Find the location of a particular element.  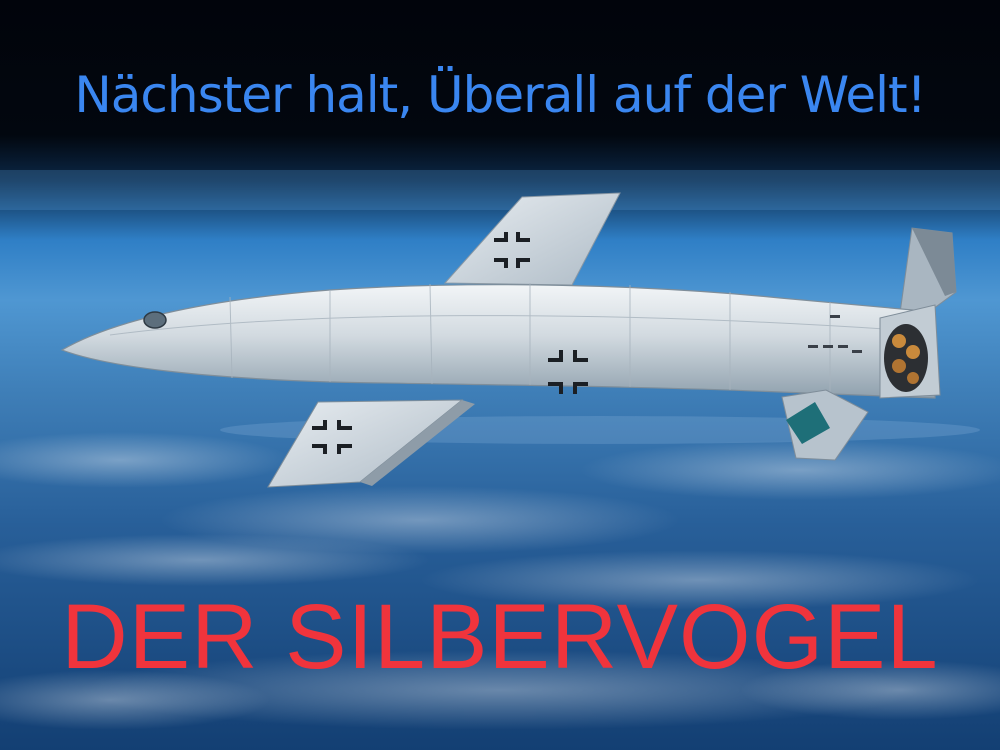

atmosphere-glow is located at coordinates (500, 190).